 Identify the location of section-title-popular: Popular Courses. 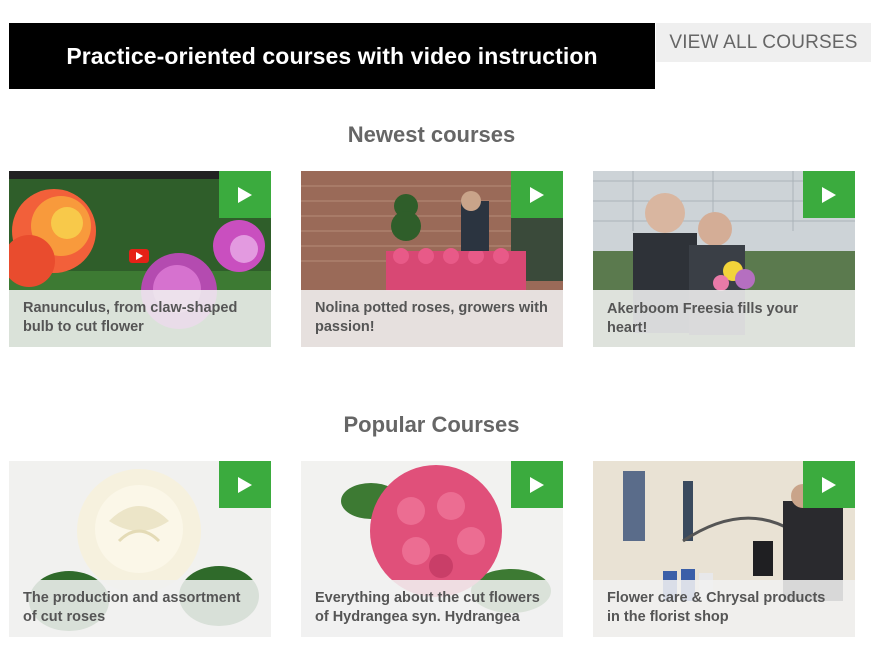
(431, 424).